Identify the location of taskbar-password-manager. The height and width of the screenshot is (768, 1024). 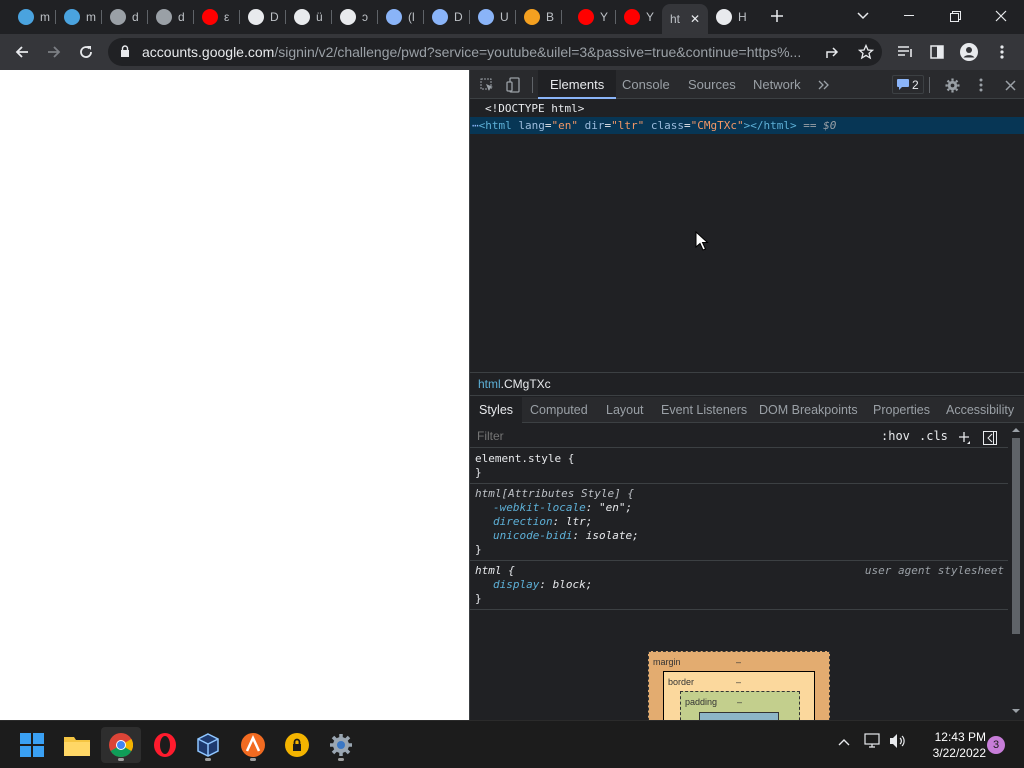
(297, 745).